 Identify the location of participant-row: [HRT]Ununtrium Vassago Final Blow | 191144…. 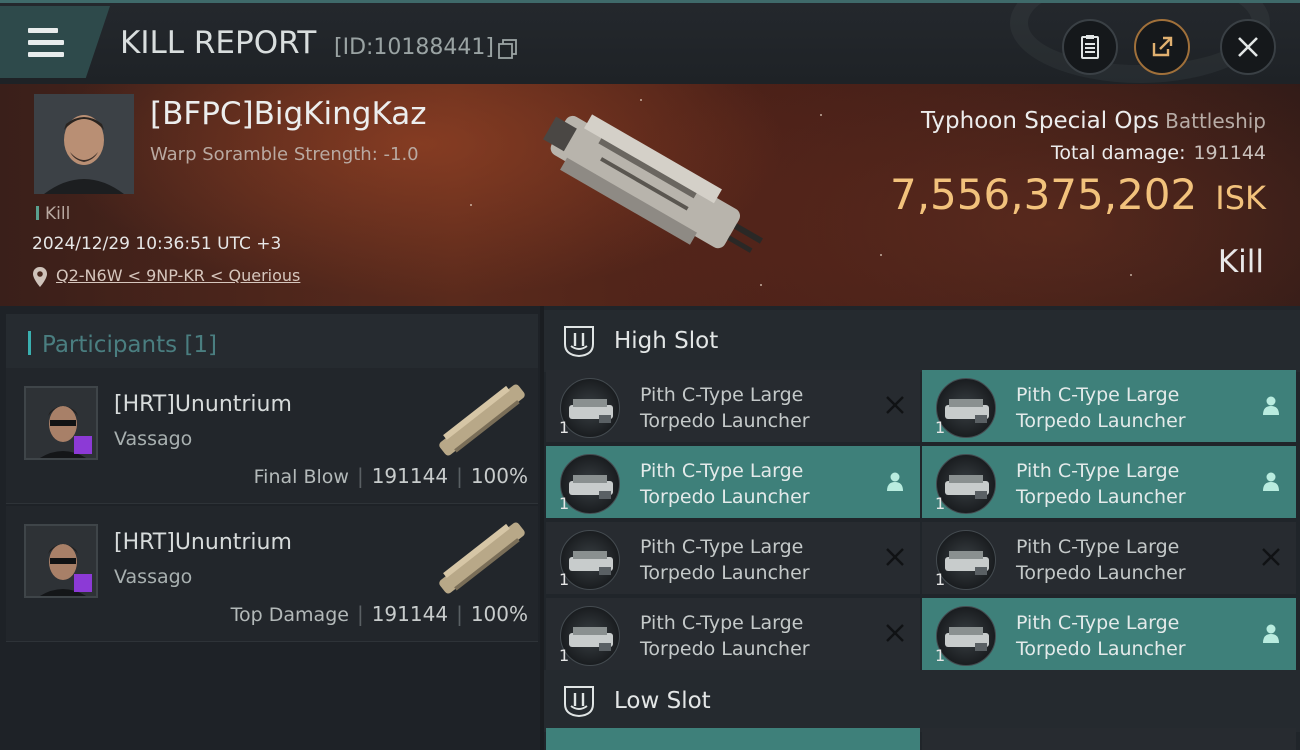
(272, 436).